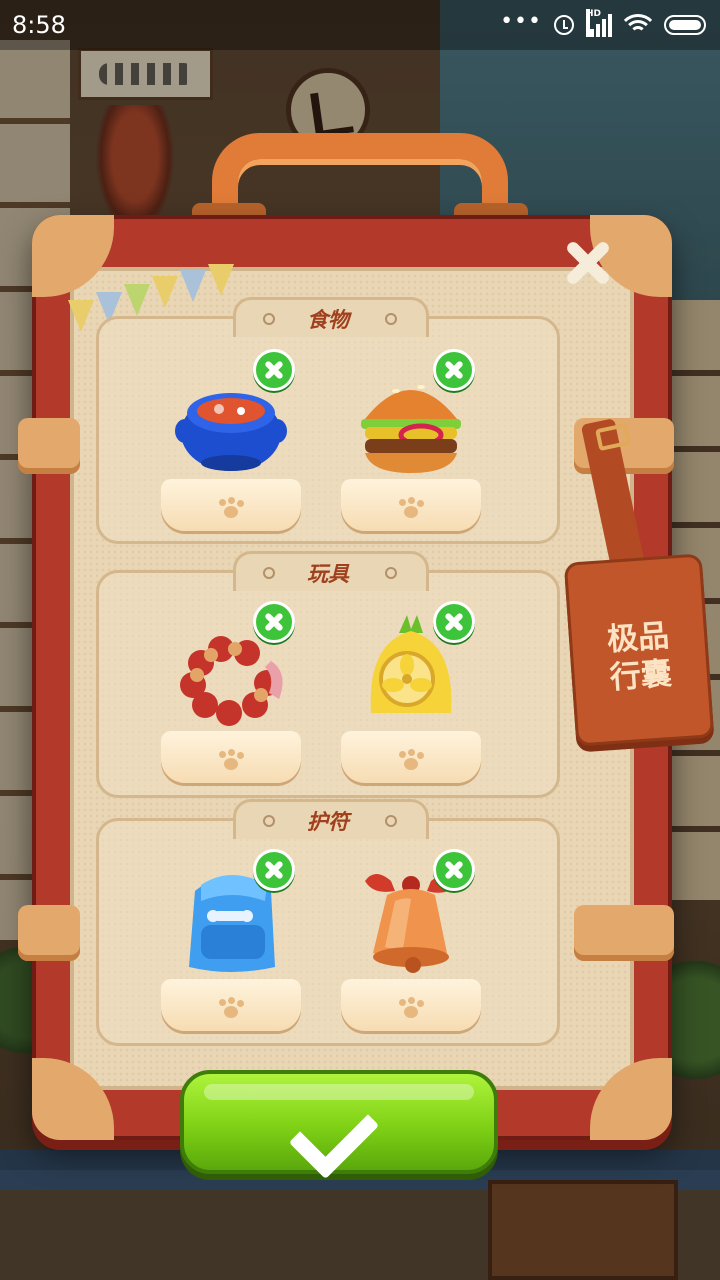 Image resolution: width=720 pixels, height=1280 pixels. What do you see at coordinates (564, 25) in the screenshot?
I see `alarm-icon` at bounding box center [564, 25].